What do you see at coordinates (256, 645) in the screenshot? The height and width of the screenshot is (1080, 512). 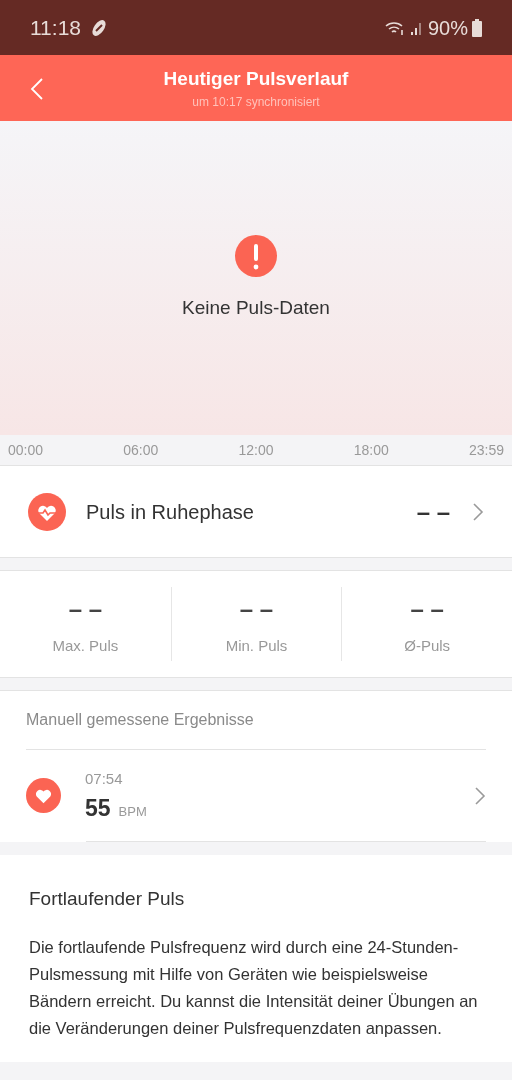 I see `stat-label: Min. Puls` at bounding box center [256, 645].